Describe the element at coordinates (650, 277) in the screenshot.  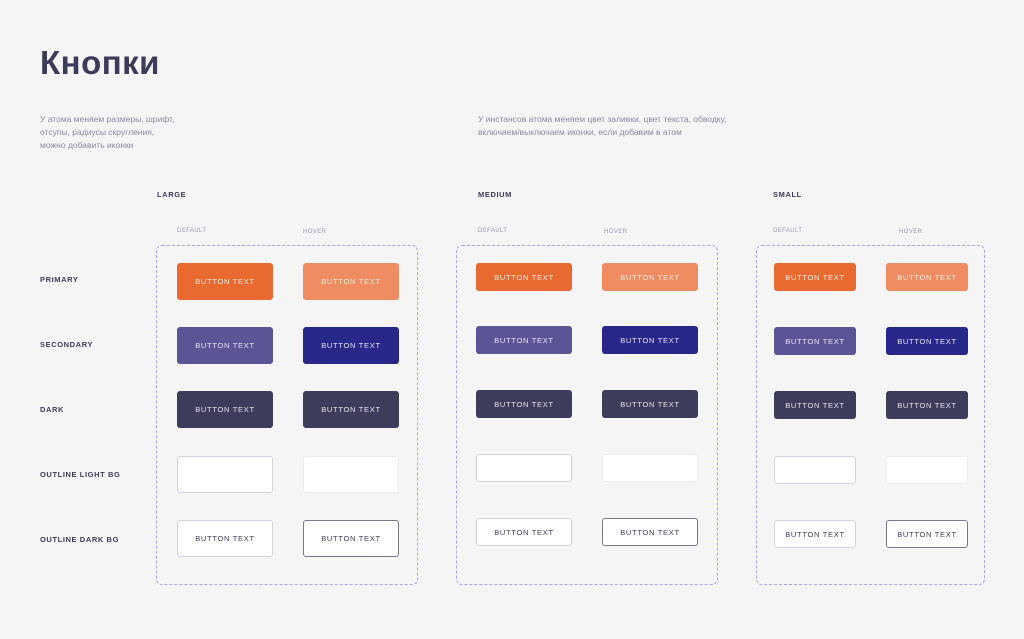
I see `medium-primary-hover-button: BUTTON TEXT` at that location.